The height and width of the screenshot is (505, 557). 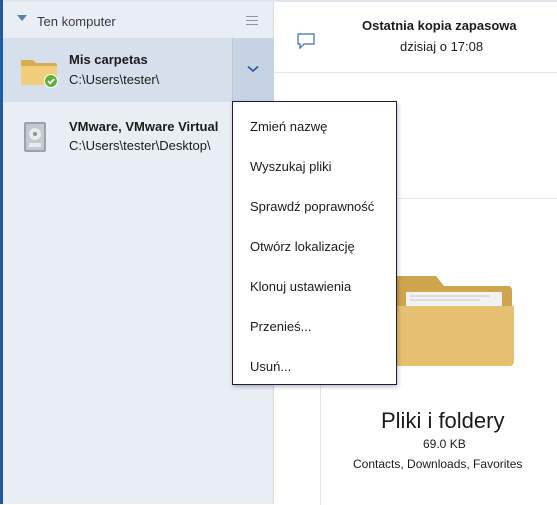 What do you see at coordinates (442, 46) in the screenshot?
I see `last-backup-time: dzisiaj o 17:08` at bounding box center [442, 46].